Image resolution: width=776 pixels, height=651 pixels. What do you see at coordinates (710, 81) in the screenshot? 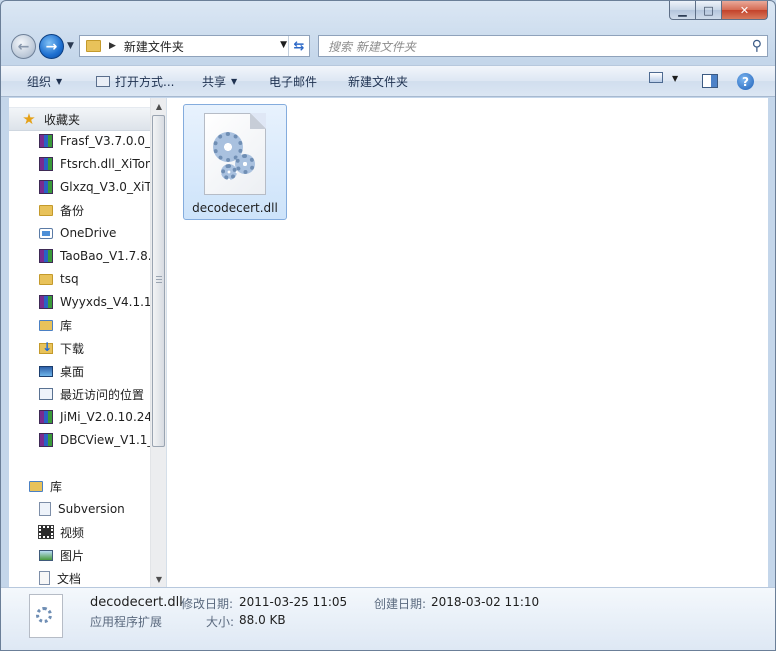
I see `preview-pane-button` at bounding box center [710, 81].